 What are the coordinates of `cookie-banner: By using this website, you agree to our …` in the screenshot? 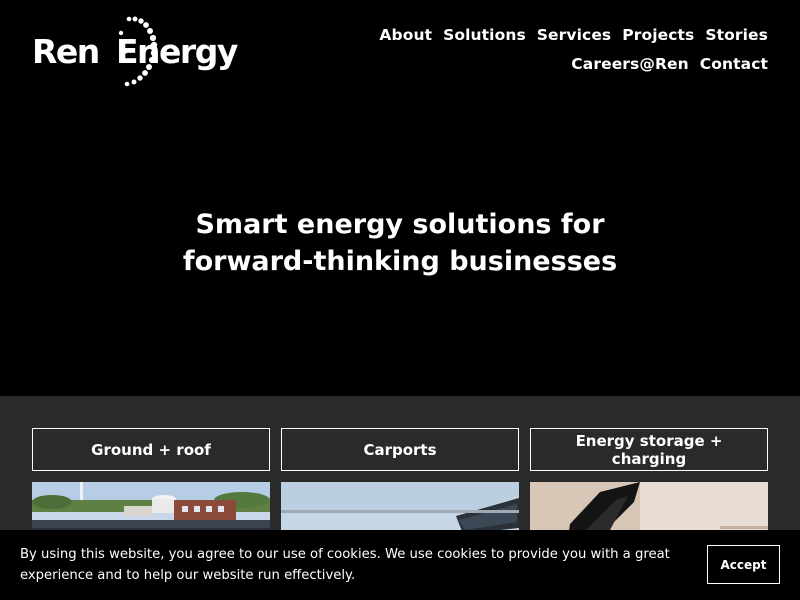 It's located at (400, 565).